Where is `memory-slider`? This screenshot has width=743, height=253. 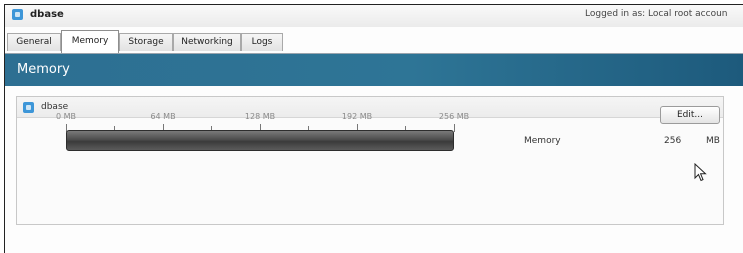 memory-slider is located at coordinates (260, 140).